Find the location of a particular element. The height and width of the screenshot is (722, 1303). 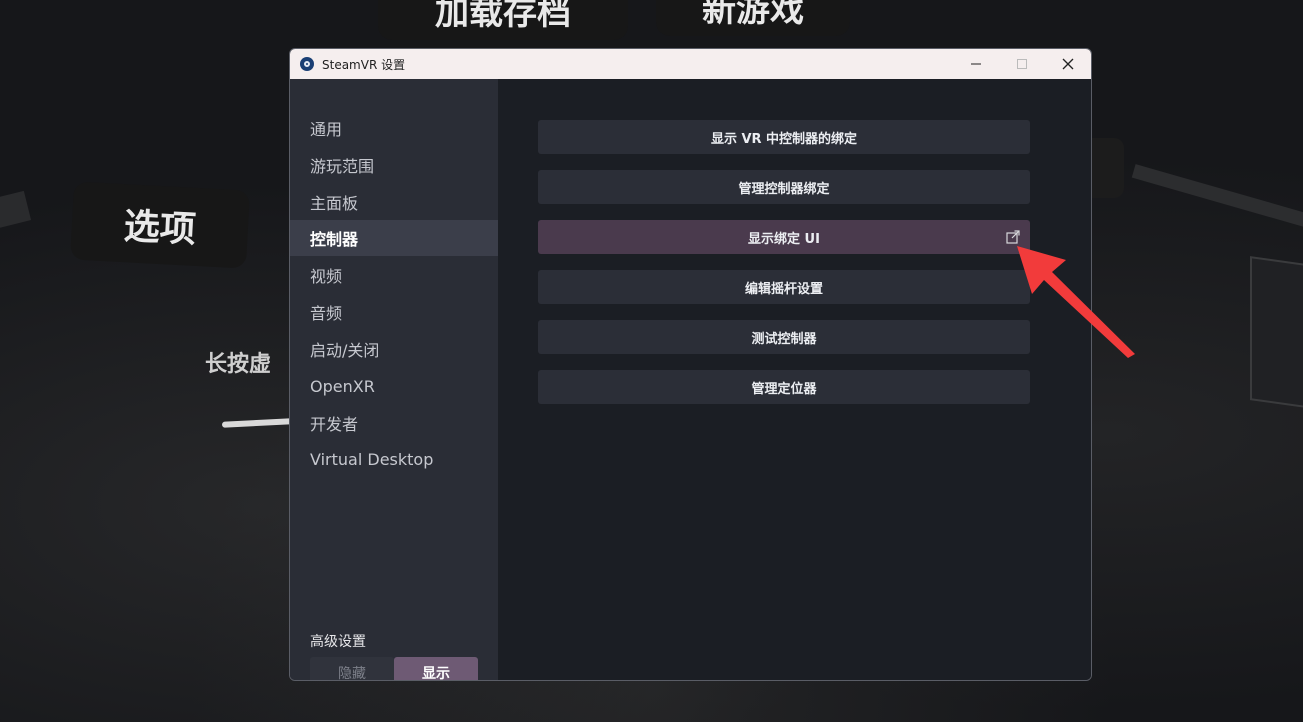

show-binding-ui-button: 显示绑定 UI is located at coordinates (784, 237).